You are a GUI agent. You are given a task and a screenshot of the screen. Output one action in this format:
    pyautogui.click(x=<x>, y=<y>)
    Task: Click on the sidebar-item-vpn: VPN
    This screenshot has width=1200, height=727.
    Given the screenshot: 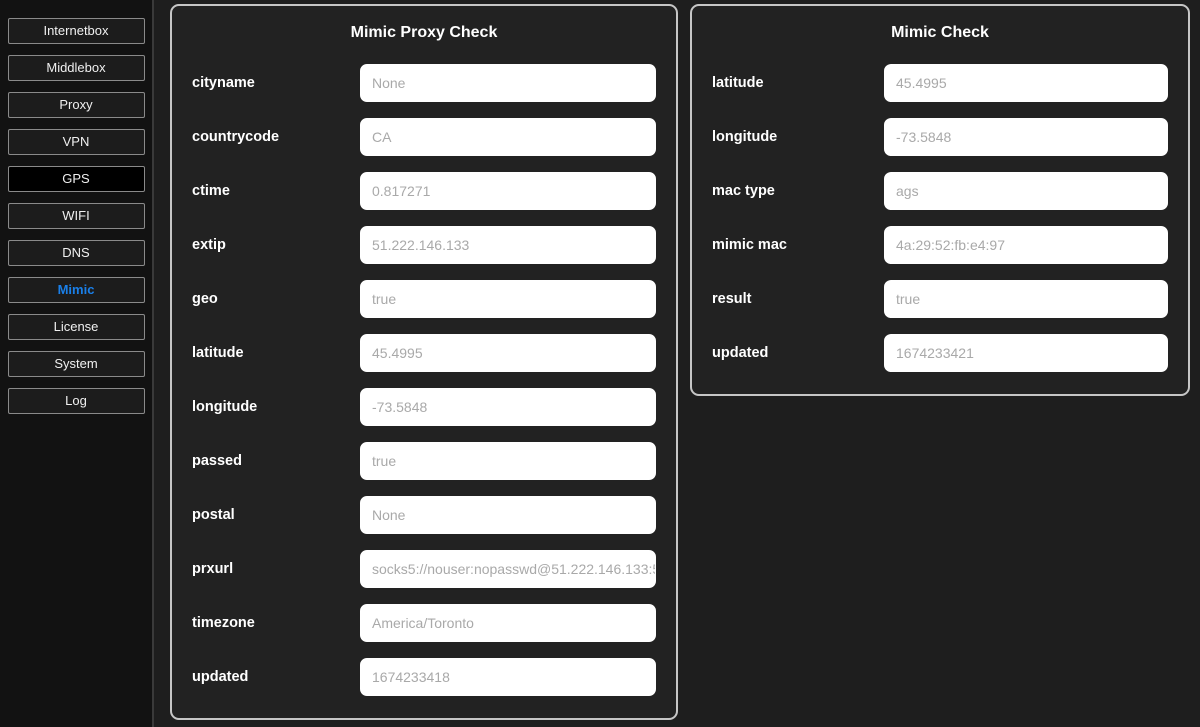 What is the action you would take?
    pyautogui.click(x=76, y=142)
    